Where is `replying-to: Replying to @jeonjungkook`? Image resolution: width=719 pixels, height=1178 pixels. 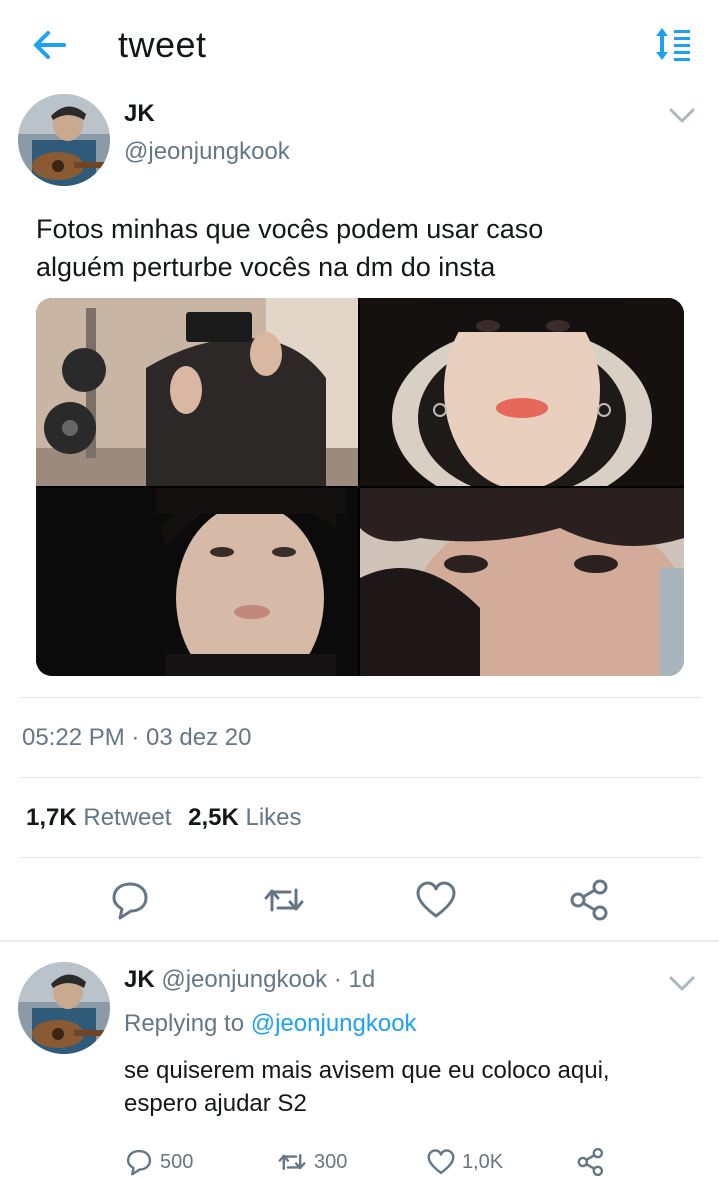
replying-to: Replying to @jeonjungkook is located at coordinates (270, 1024).